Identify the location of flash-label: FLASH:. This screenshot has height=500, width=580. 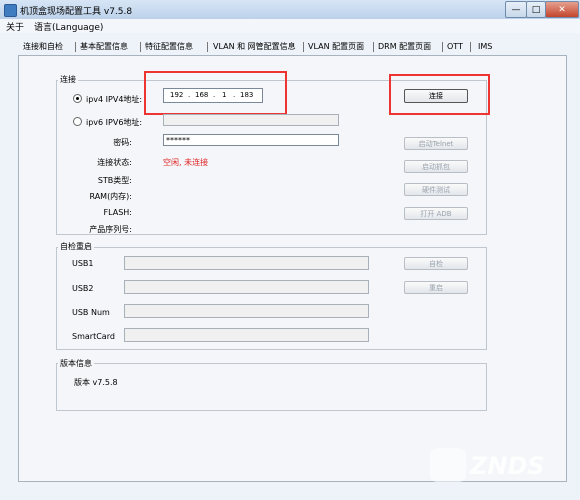
(117, 212).